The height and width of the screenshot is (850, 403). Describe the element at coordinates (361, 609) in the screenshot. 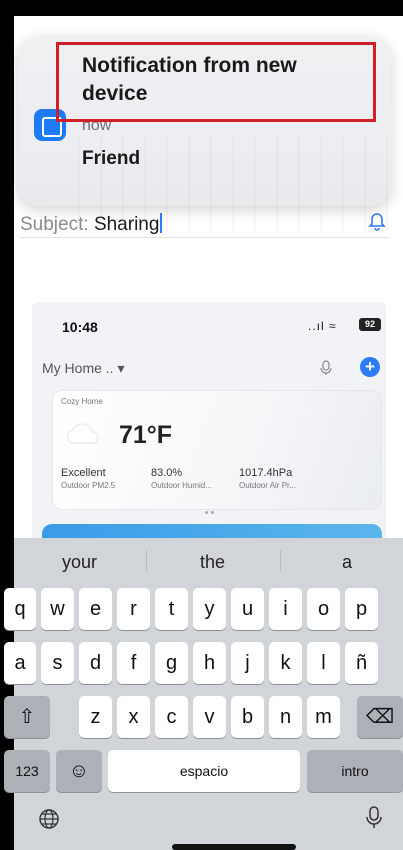

I see `key-p: p` at that location.